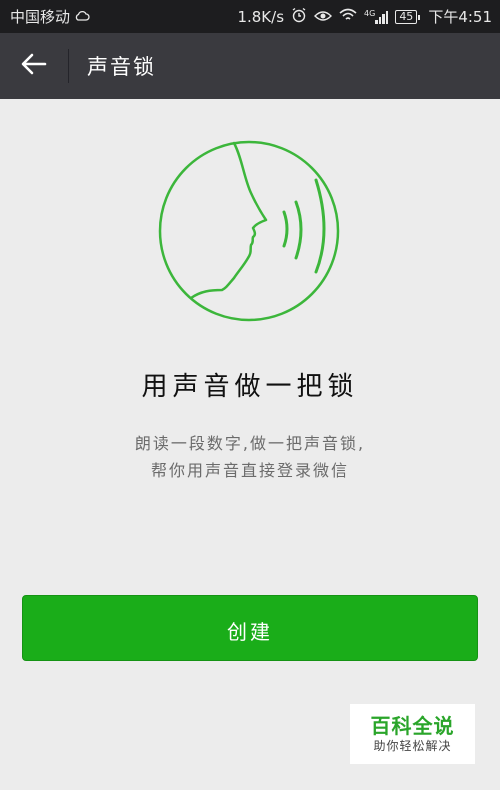 Image resolution: width=500 pixels, height=790 pixels. Describe the element at coordinates (82, 17) in the screenshot. I see `cloud-icon` at that location.